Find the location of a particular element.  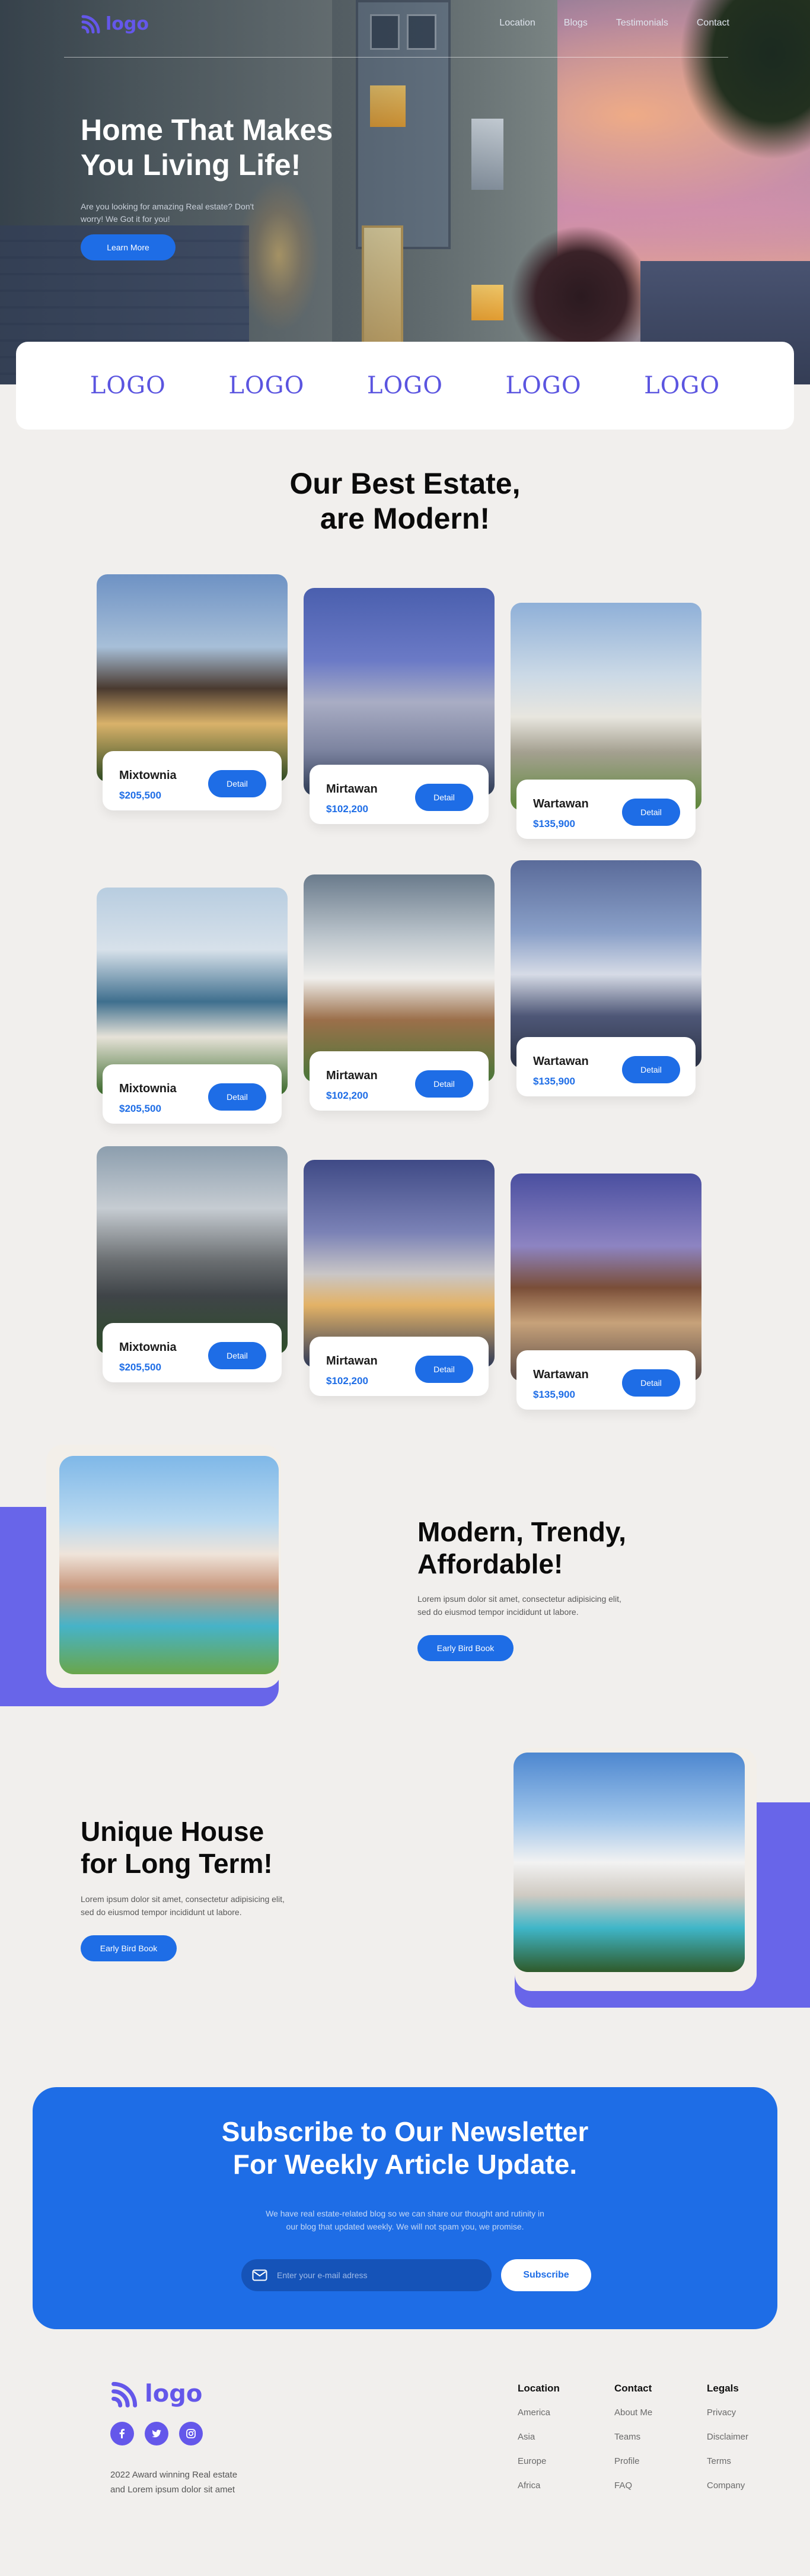

footer-link: Asia is located at coordinates (539, 2437).